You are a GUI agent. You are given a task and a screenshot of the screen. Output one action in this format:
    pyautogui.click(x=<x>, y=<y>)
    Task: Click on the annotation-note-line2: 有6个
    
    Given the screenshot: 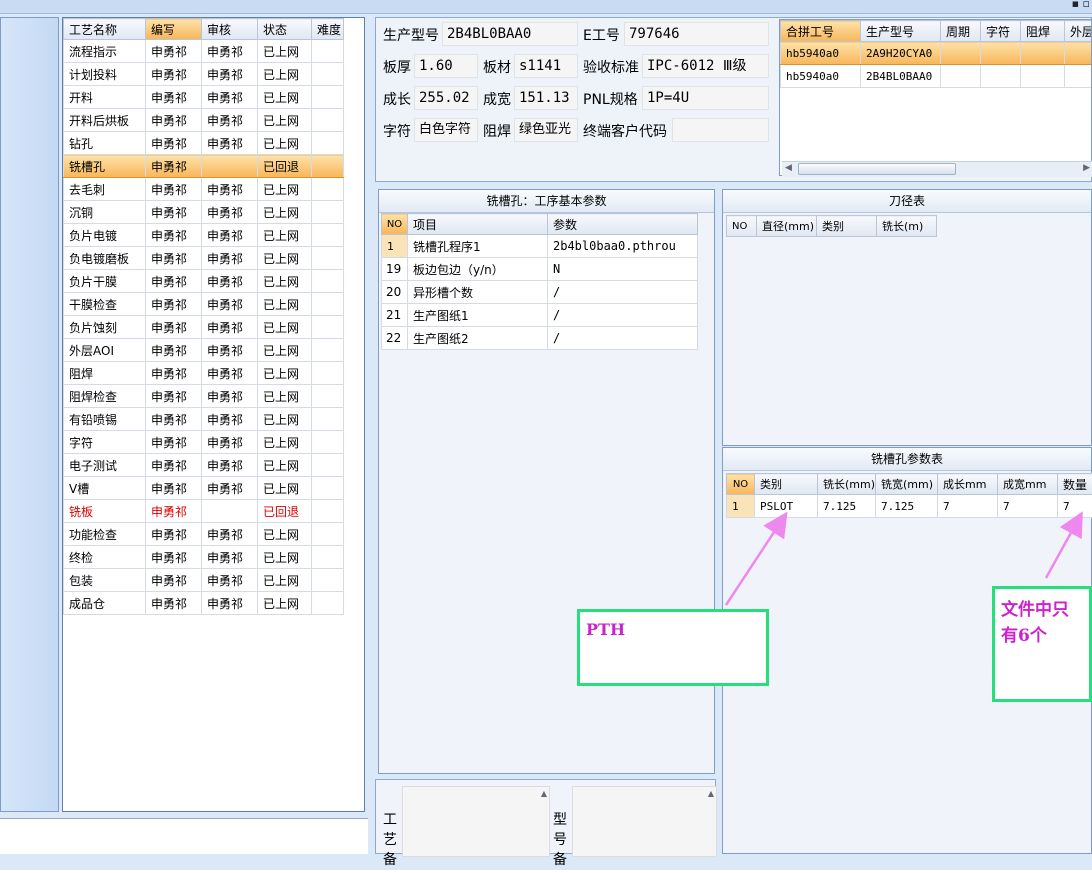 What is the action you would take?
    pyautogui.click(x=1042, y=636)
    